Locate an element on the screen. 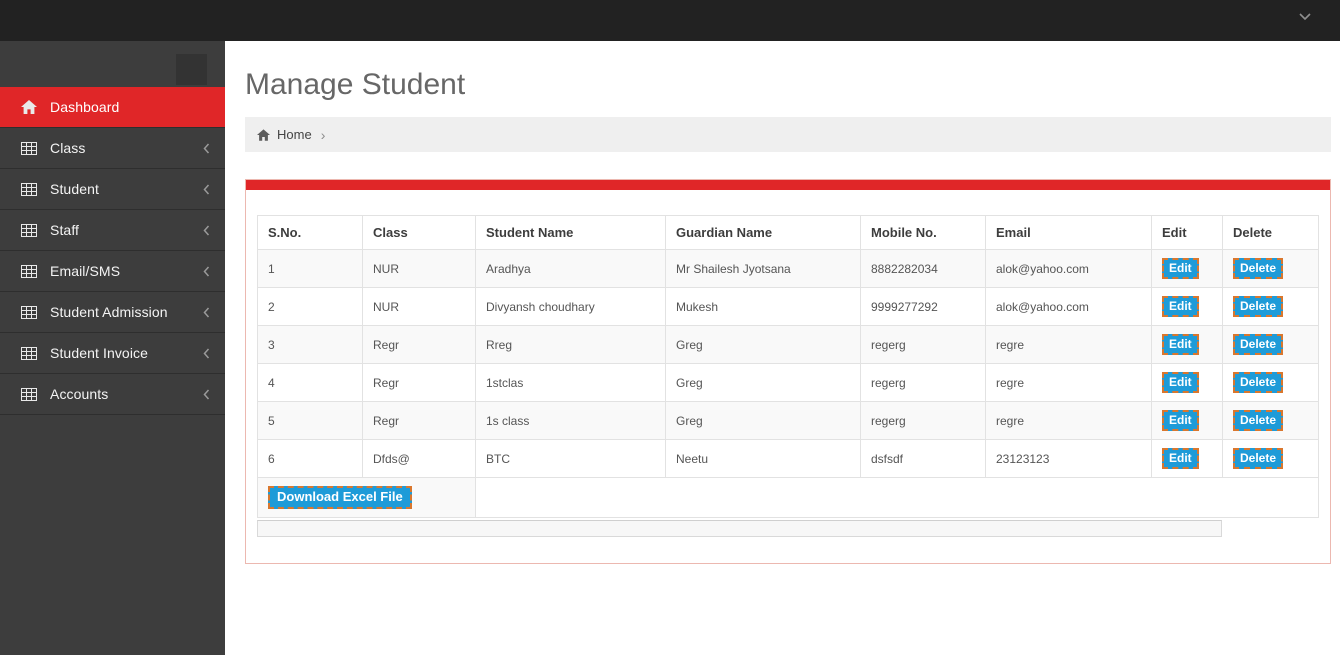 The image size is (1340, 655). sidebar-item-dashboard: Dashboard is located at coordinates (112, 107).